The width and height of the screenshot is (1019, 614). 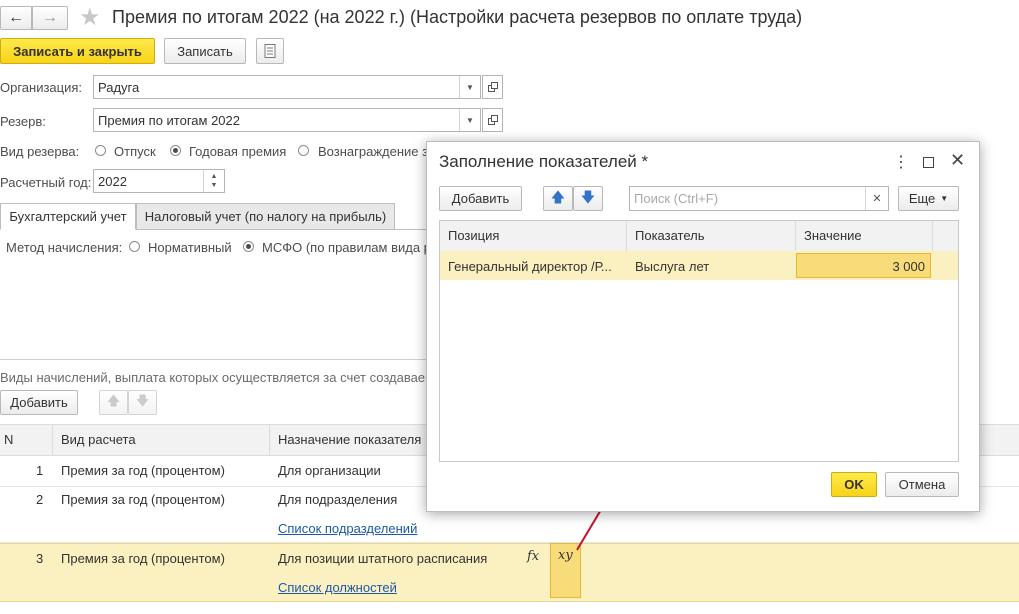 I want to click on dialog-move-down-button: 🡇, so click(x=588, y=198).